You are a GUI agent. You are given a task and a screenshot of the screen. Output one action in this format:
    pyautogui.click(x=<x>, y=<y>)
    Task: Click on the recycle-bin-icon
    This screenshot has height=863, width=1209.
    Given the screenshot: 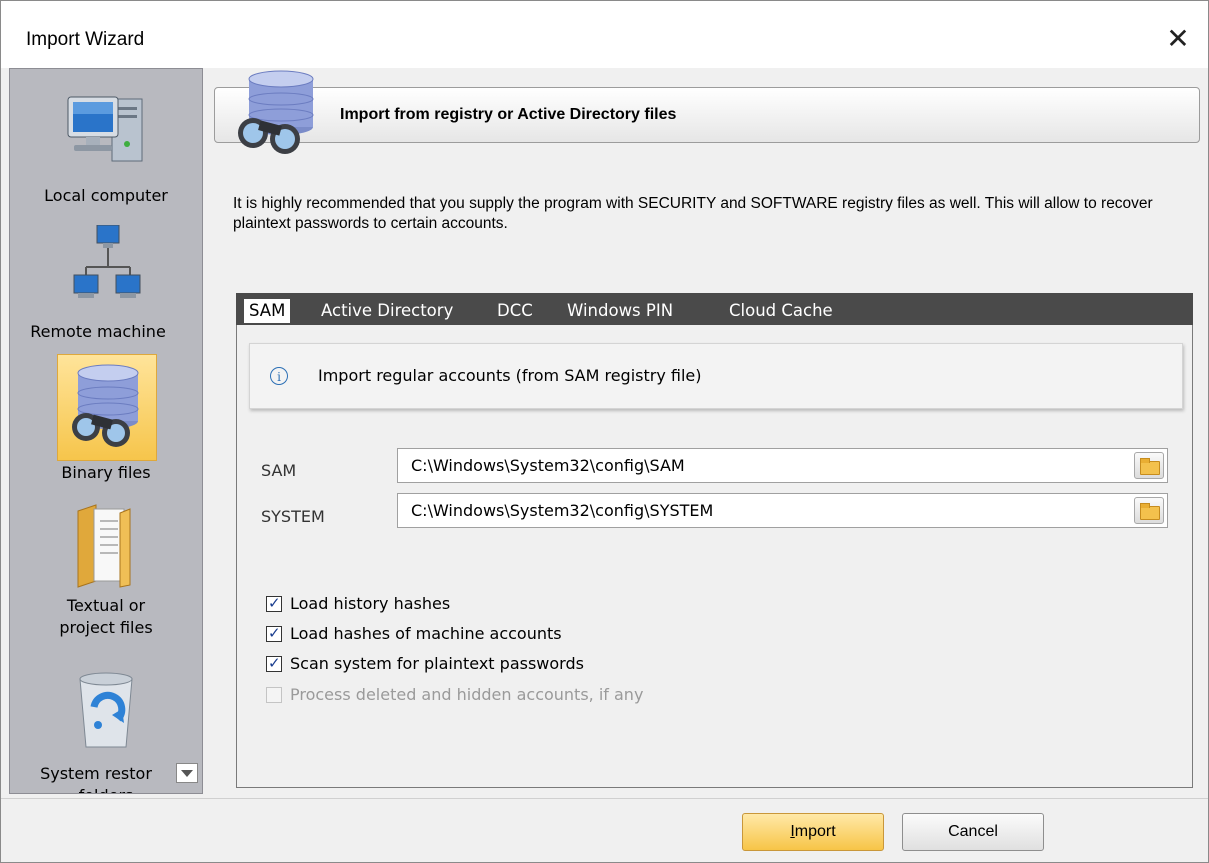 What is the action you would take?
    pyautogui.click(x=106, y=710)
    